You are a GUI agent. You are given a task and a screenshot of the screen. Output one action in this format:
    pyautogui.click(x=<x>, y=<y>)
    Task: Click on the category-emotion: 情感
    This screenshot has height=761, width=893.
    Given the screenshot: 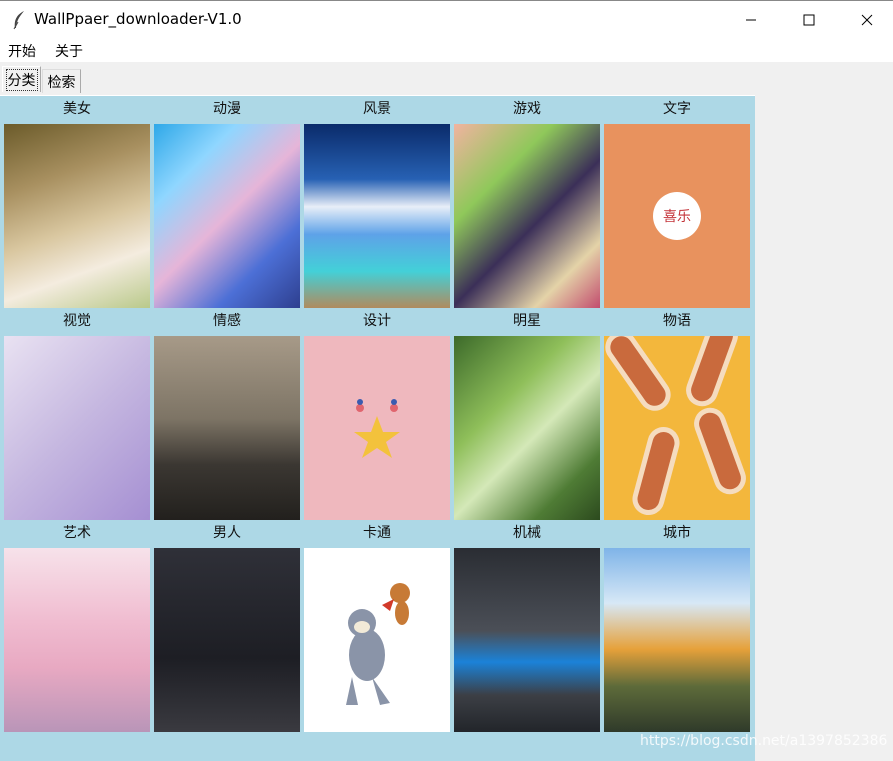 What is the action you would take?
    pyautogui.click(x=227, y=414)
    